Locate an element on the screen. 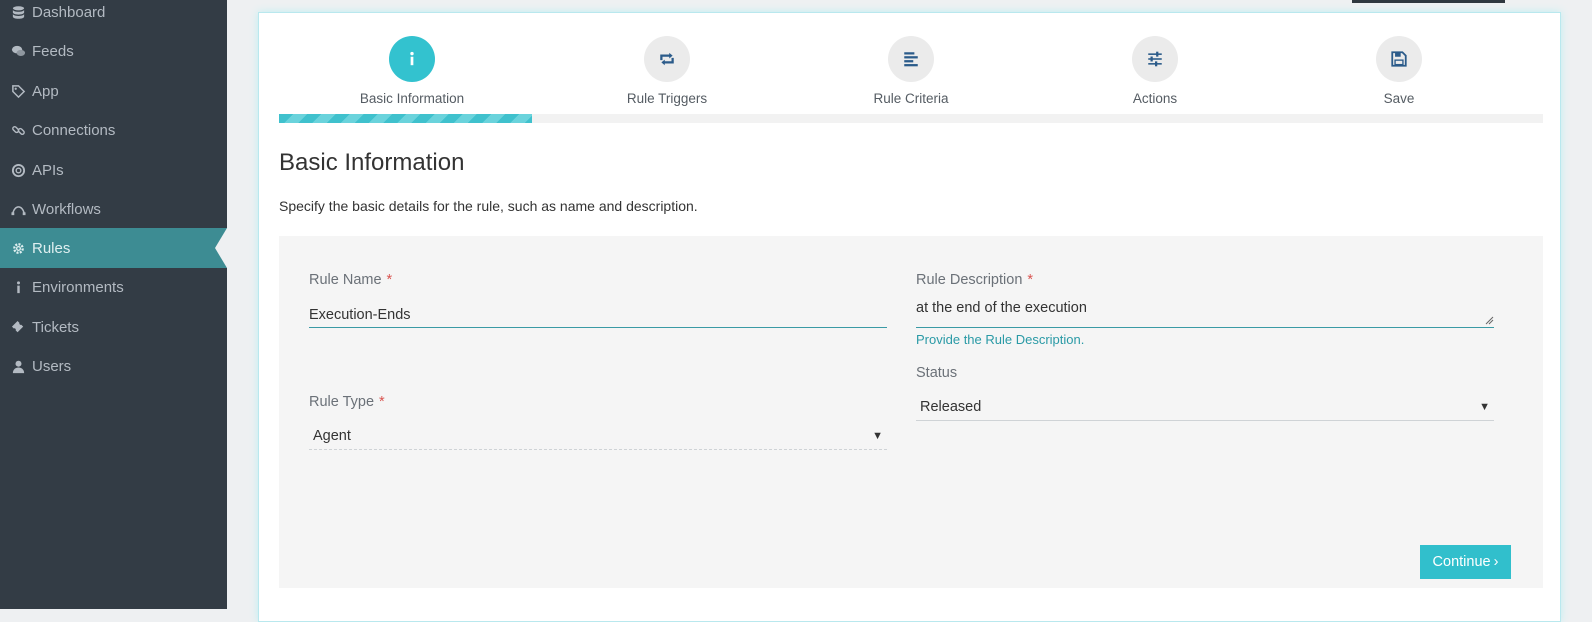 The image size is (1592, 622). status-label: Status is located at coordinates (937, 373).